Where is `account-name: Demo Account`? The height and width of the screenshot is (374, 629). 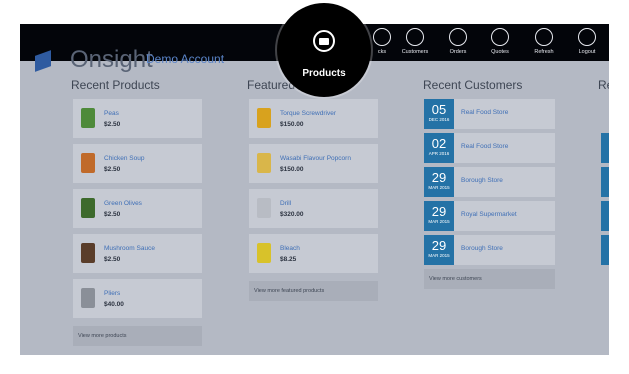
account-name: Demo Account is located at coordinates (185, 59).